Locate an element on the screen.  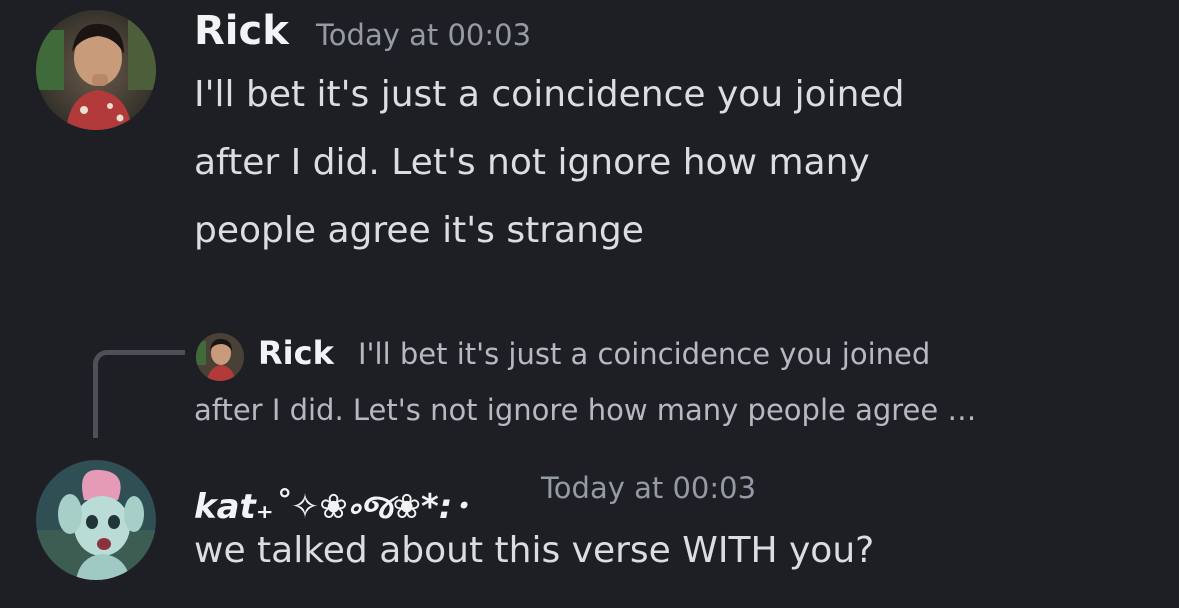
kat-avatar is located at coordinates (96, 520).